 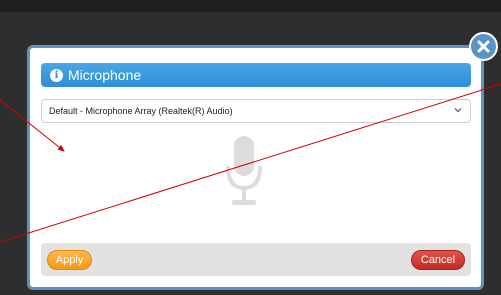 I want to click on close-button, so click(x=483, y=46).